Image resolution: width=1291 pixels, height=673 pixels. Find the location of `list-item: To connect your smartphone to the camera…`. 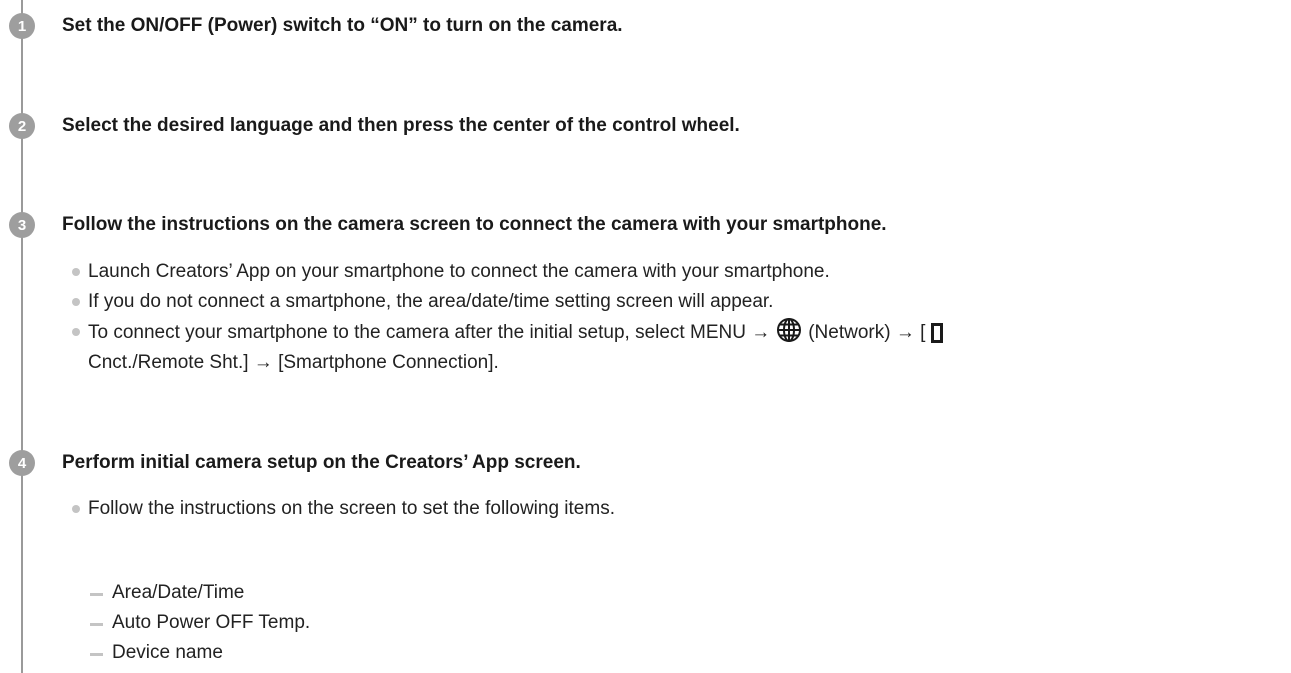

list-item: To connect your smartphone to the camera… is located at coordinates (508, 332).